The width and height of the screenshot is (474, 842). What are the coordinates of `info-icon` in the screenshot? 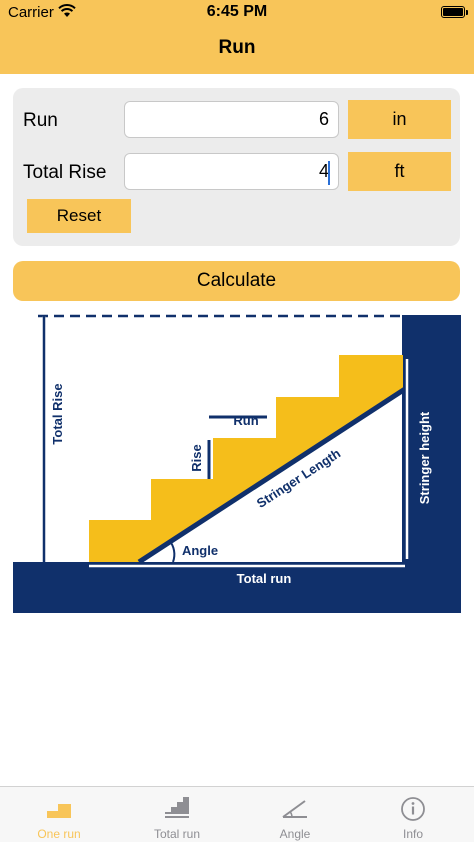 It's located at (413, 809).